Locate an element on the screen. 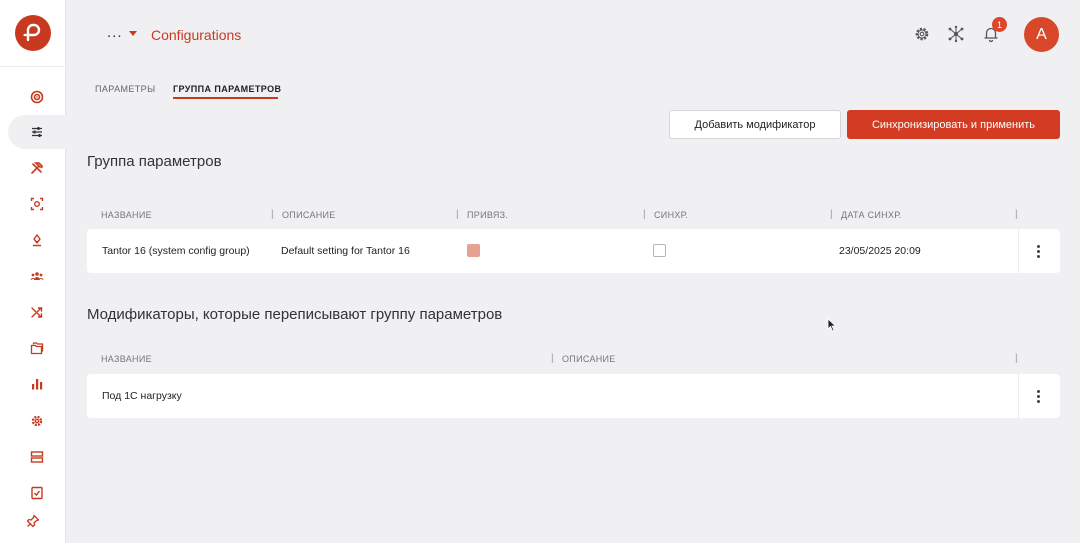  logo-icon is located at coordinates (32, 32).